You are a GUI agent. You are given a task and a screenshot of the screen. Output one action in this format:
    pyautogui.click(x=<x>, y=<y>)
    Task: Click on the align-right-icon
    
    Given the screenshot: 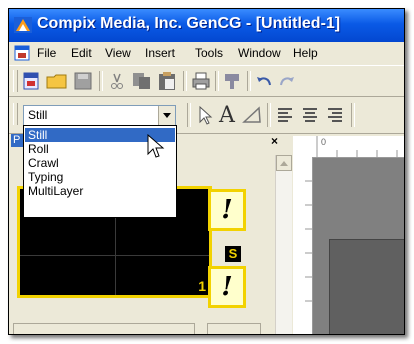 What is the action you would take?
    pyautogui.click(x=335, y=115)
    